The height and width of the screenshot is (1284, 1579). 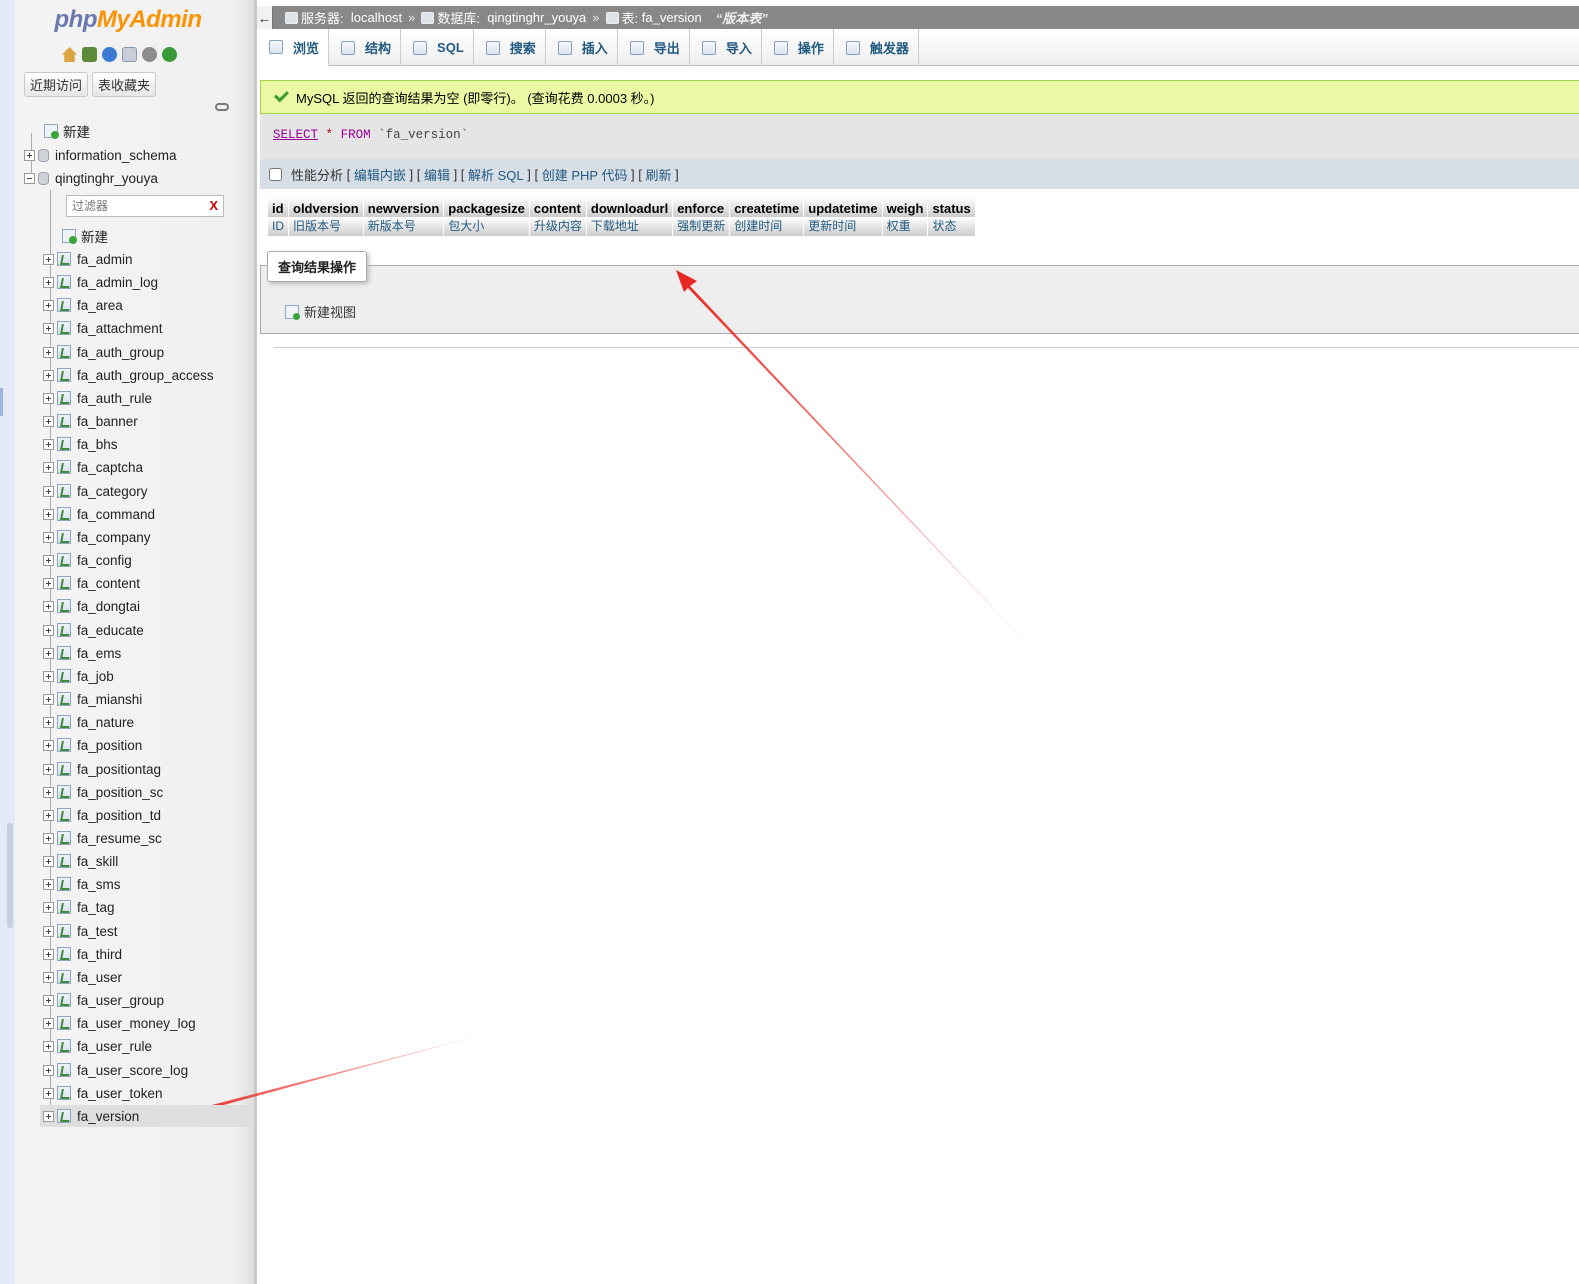 I want to click on edit-link: 编辑, so click(x=437, y=174).